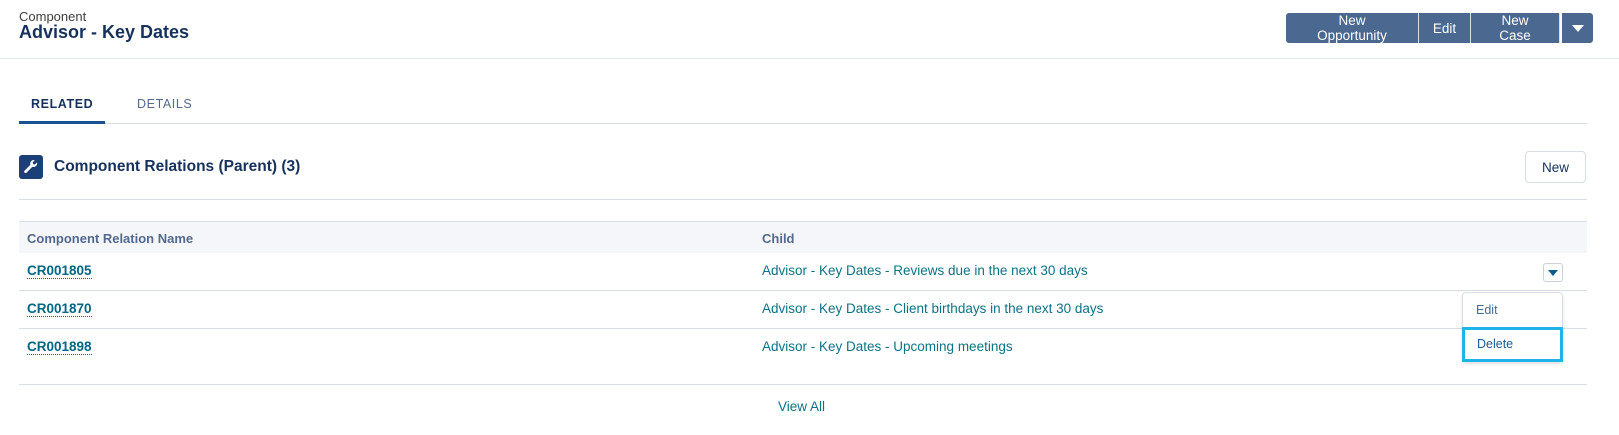 This screenshot has height=435, width=1619. What do you see at coordinates (887, 346) in the screenshot?
I see `child-link: Advisor - Key Dates - Upcoming meetings` at bounding box center [887, 346].